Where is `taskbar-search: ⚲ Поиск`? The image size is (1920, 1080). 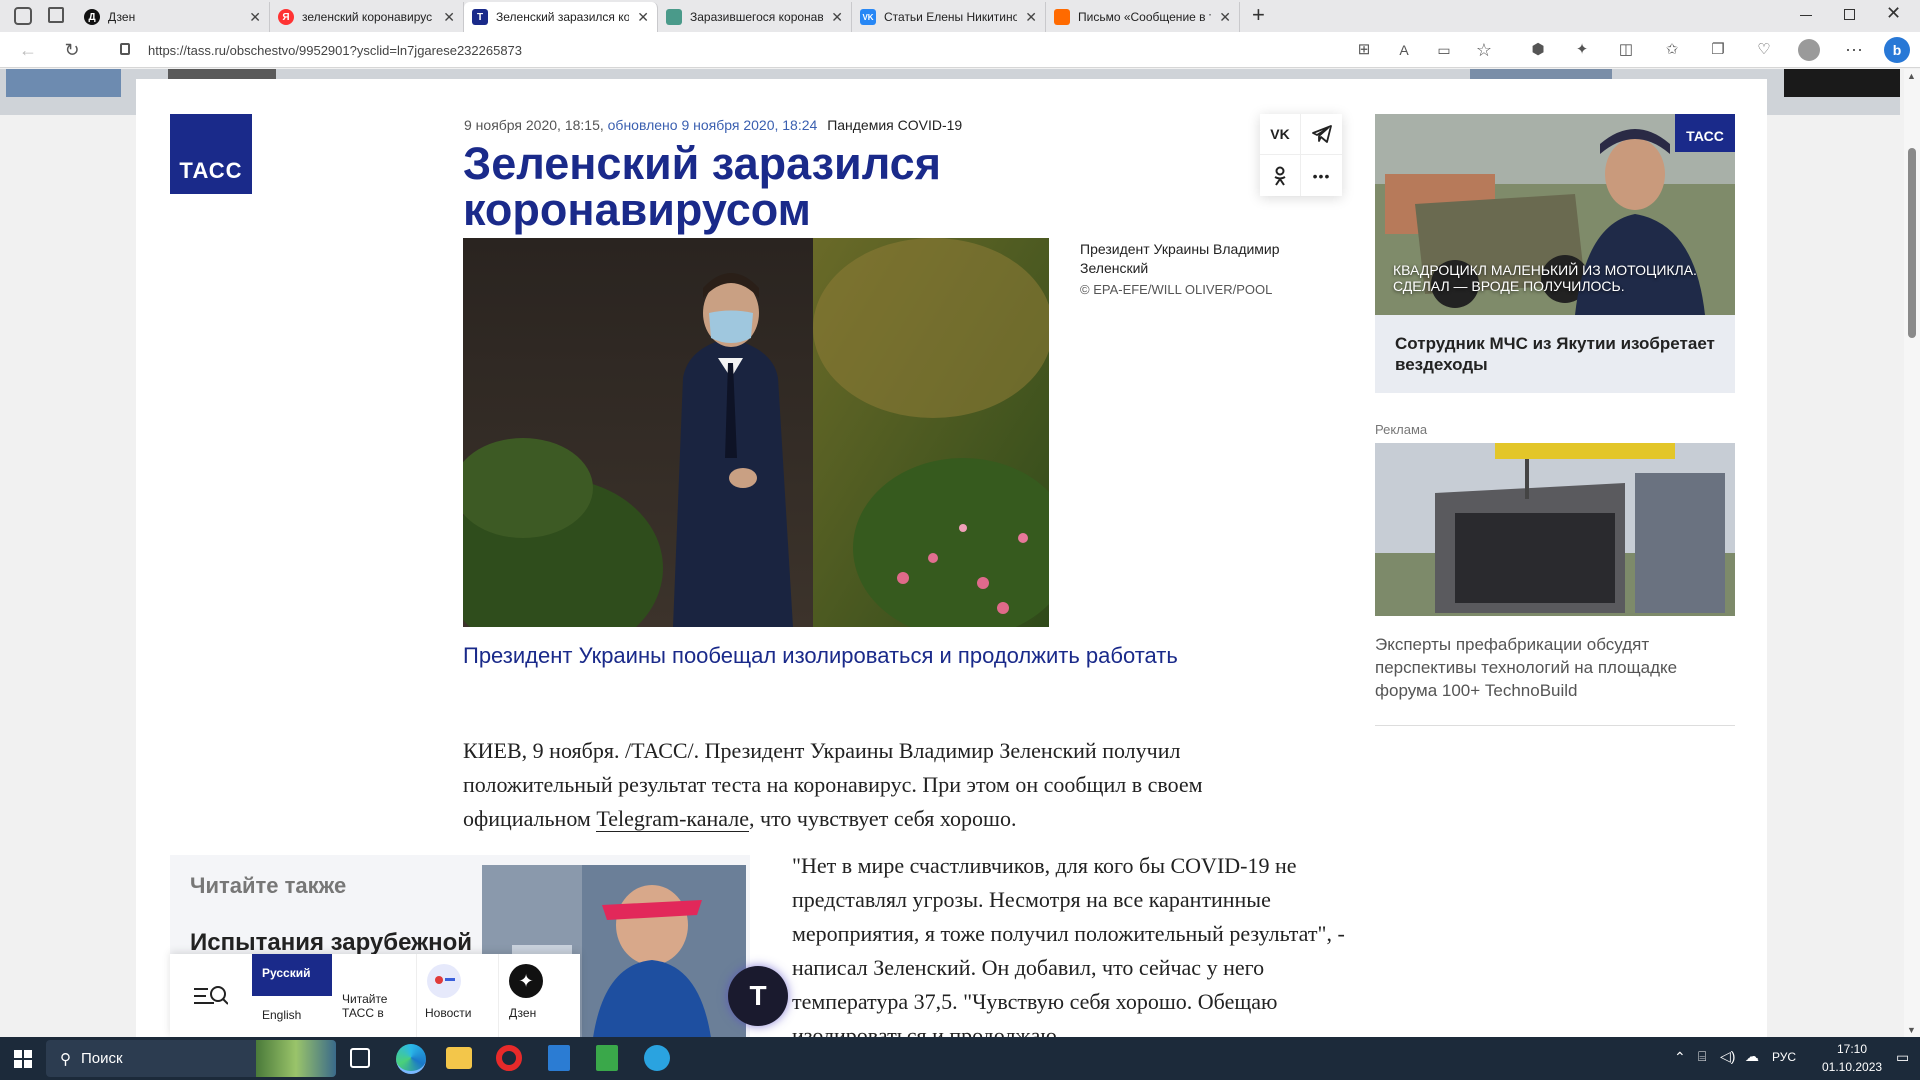
taskbar-search: ⚲ Поиск is located at coordinates (191, 1058).